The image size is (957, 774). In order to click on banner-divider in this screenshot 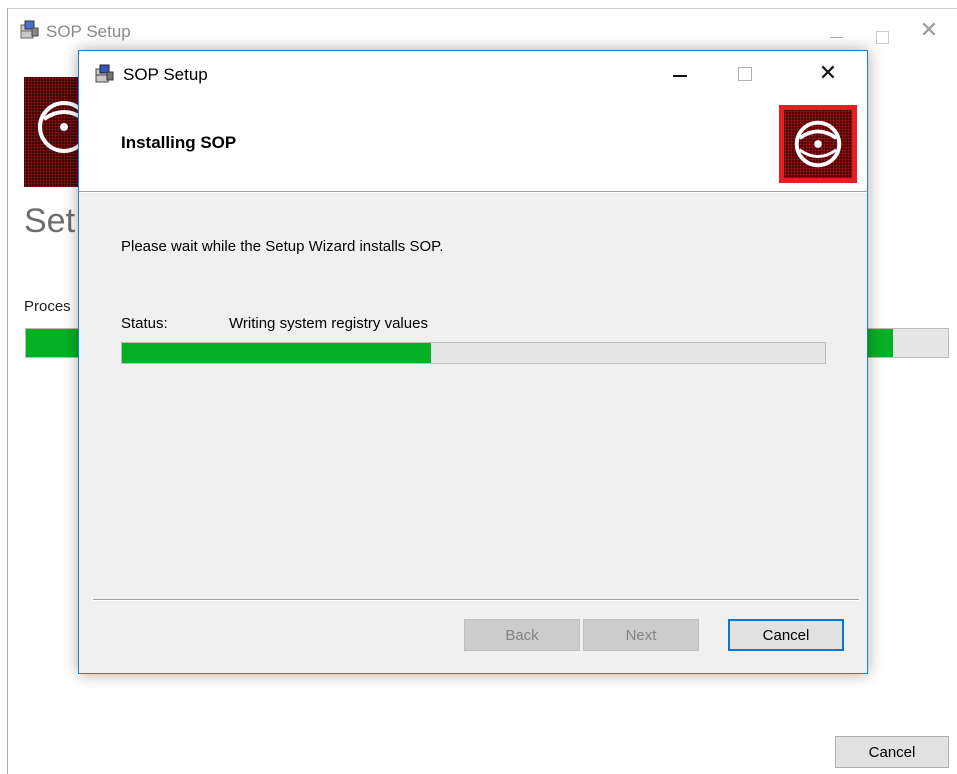, I will do `click(473, 192)`.